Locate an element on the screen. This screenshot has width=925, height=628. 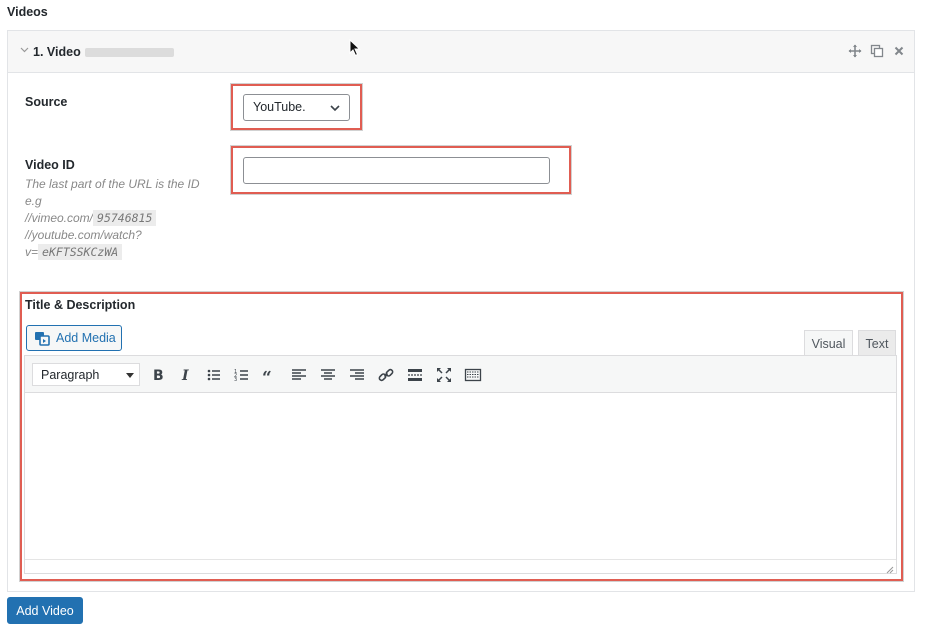
toolbar-toggle-icon is located at coordinates (473, 375).